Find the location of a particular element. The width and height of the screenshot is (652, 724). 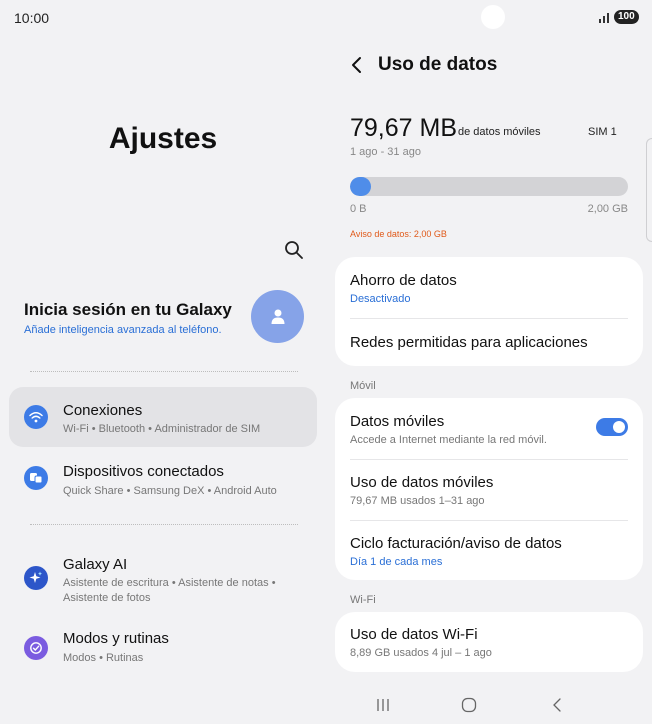

usage-period: 1 ago - 31 ago is located at coordinates (385, 152).